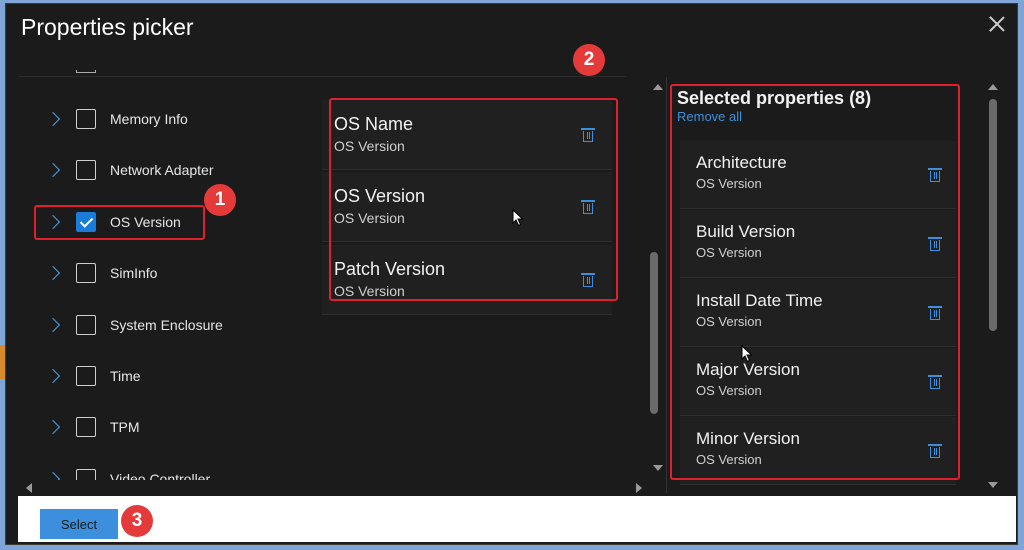 This screenshot has width=1024, height=550. What do you see at coordinates (160, 475) in the screenshot?
I see `tree-item-label: Video Controller` at bounding box center [160, 475].